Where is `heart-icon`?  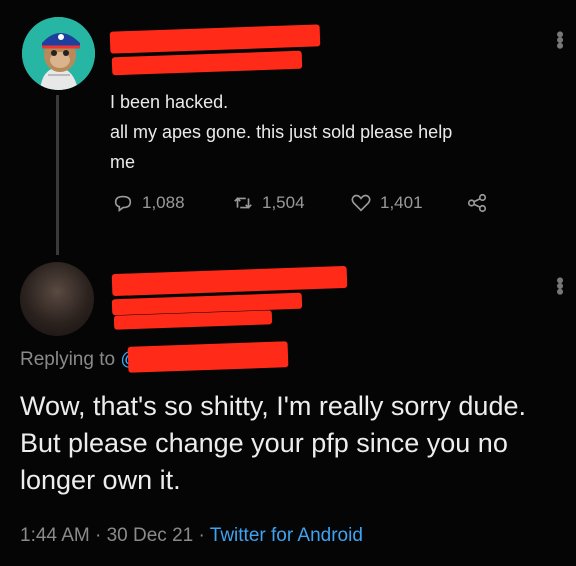
heart-icon is located at coordinates (361, 203).